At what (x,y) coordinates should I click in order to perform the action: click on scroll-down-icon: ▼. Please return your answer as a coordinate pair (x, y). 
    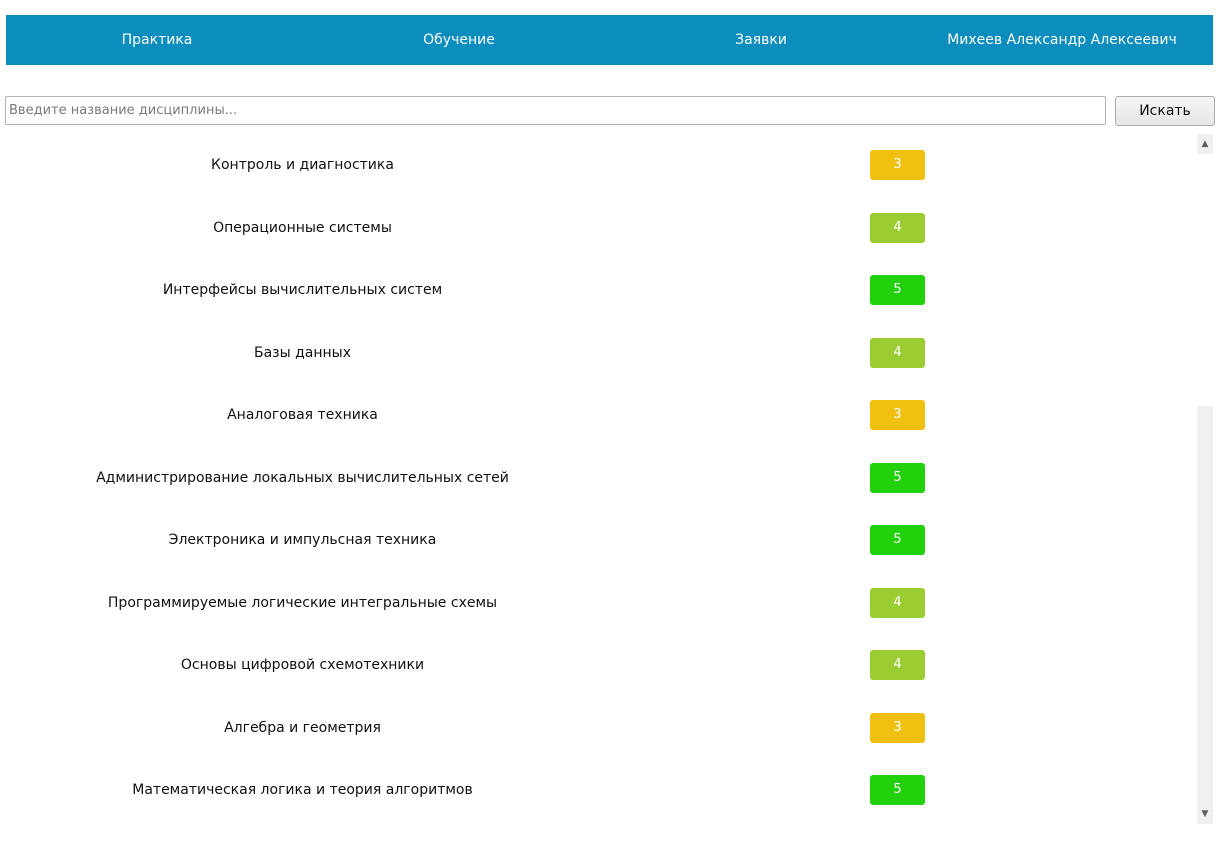
    Looking at the image, I should click on (1205, 814).